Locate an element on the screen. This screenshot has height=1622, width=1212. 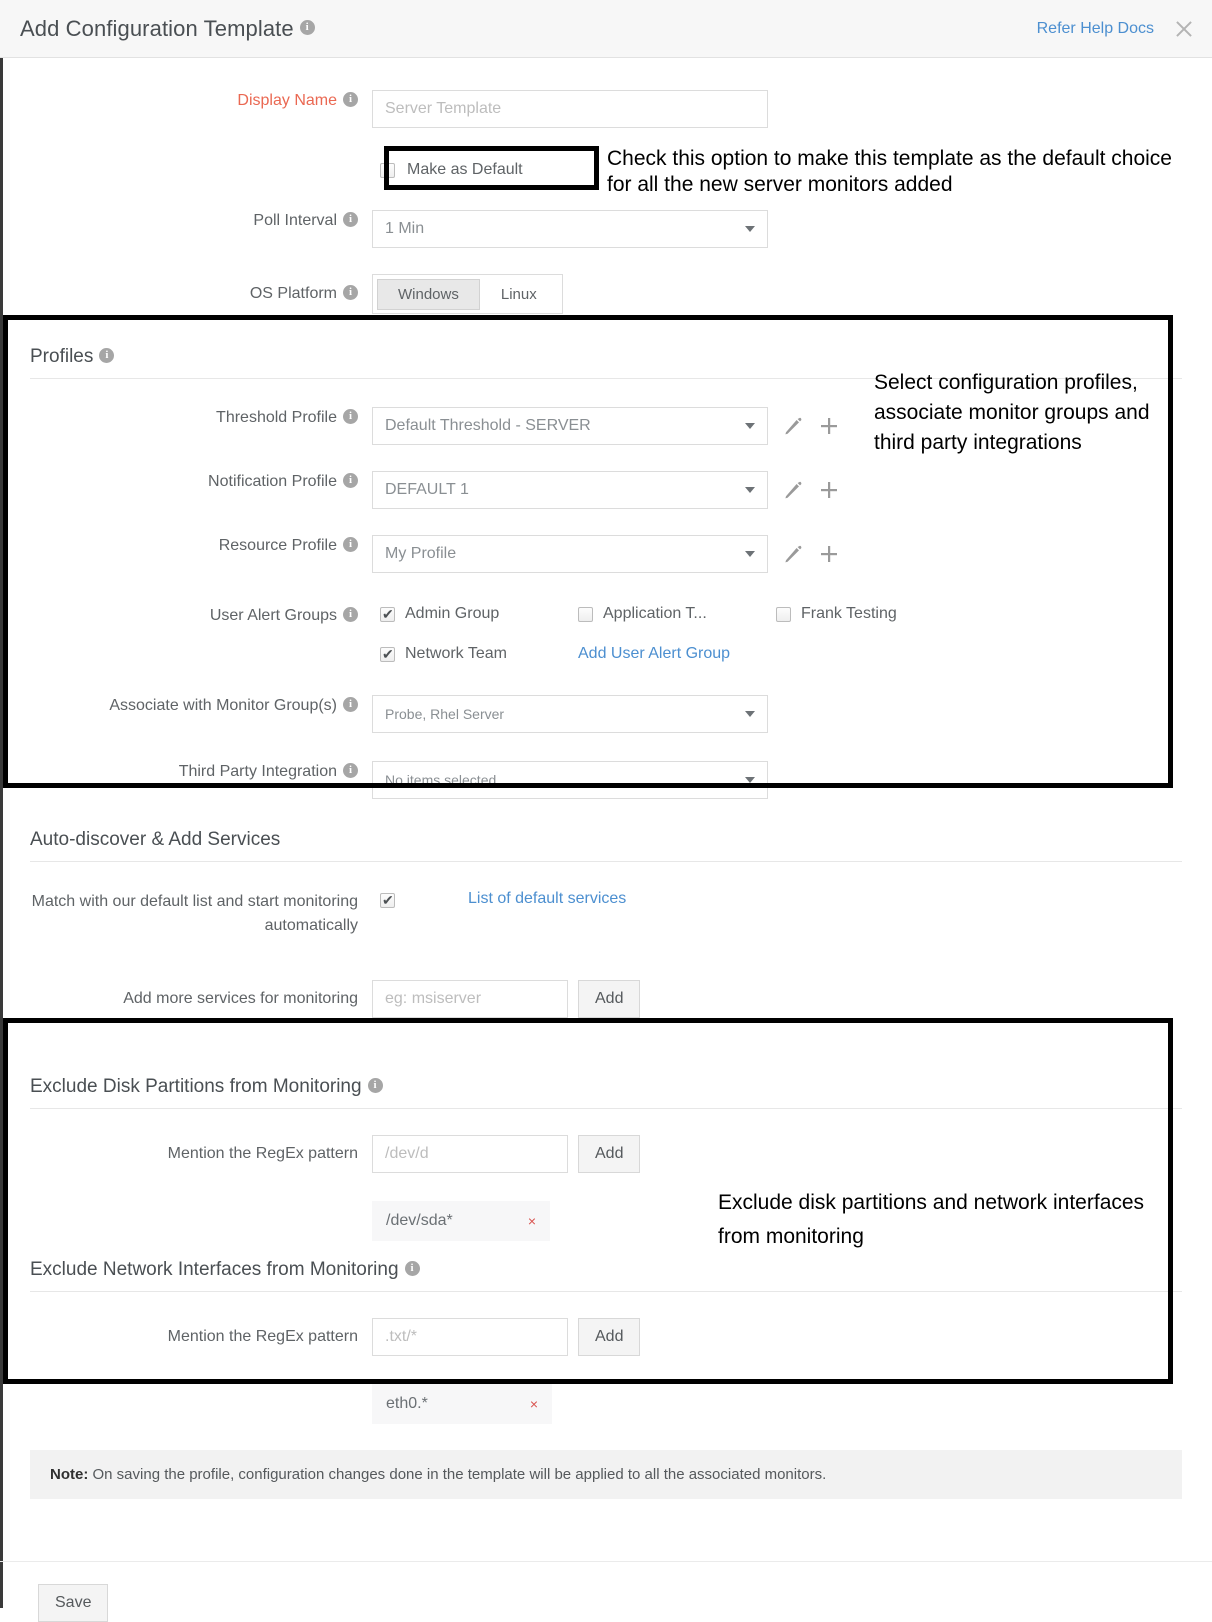
resource-profile-info-icon is located at coordinates (350, 545).